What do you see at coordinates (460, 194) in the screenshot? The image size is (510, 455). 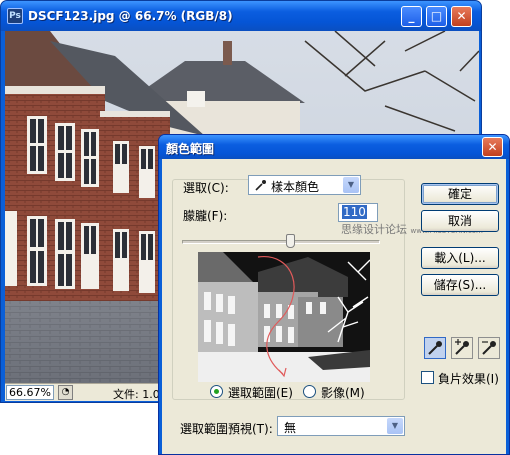 I see `ok-button: 確定` at bounding box center [460, 194].